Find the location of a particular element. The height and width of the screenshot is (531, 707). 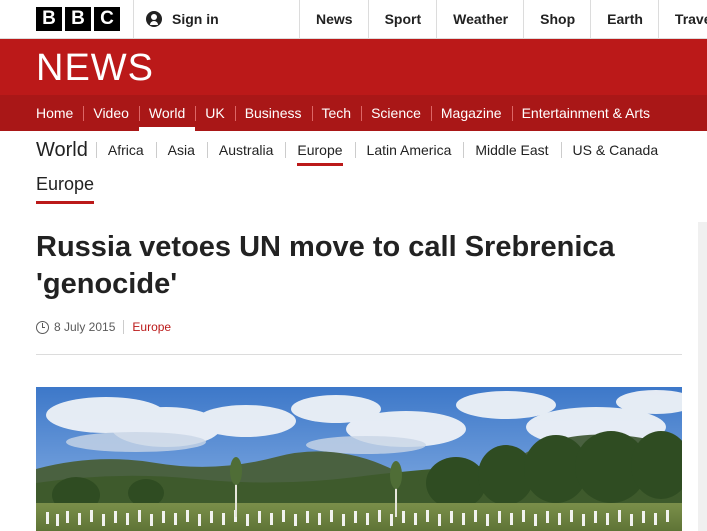

nav-item-entertainment-arts: Entertainment & Arts is located at coordinates (585, 113).